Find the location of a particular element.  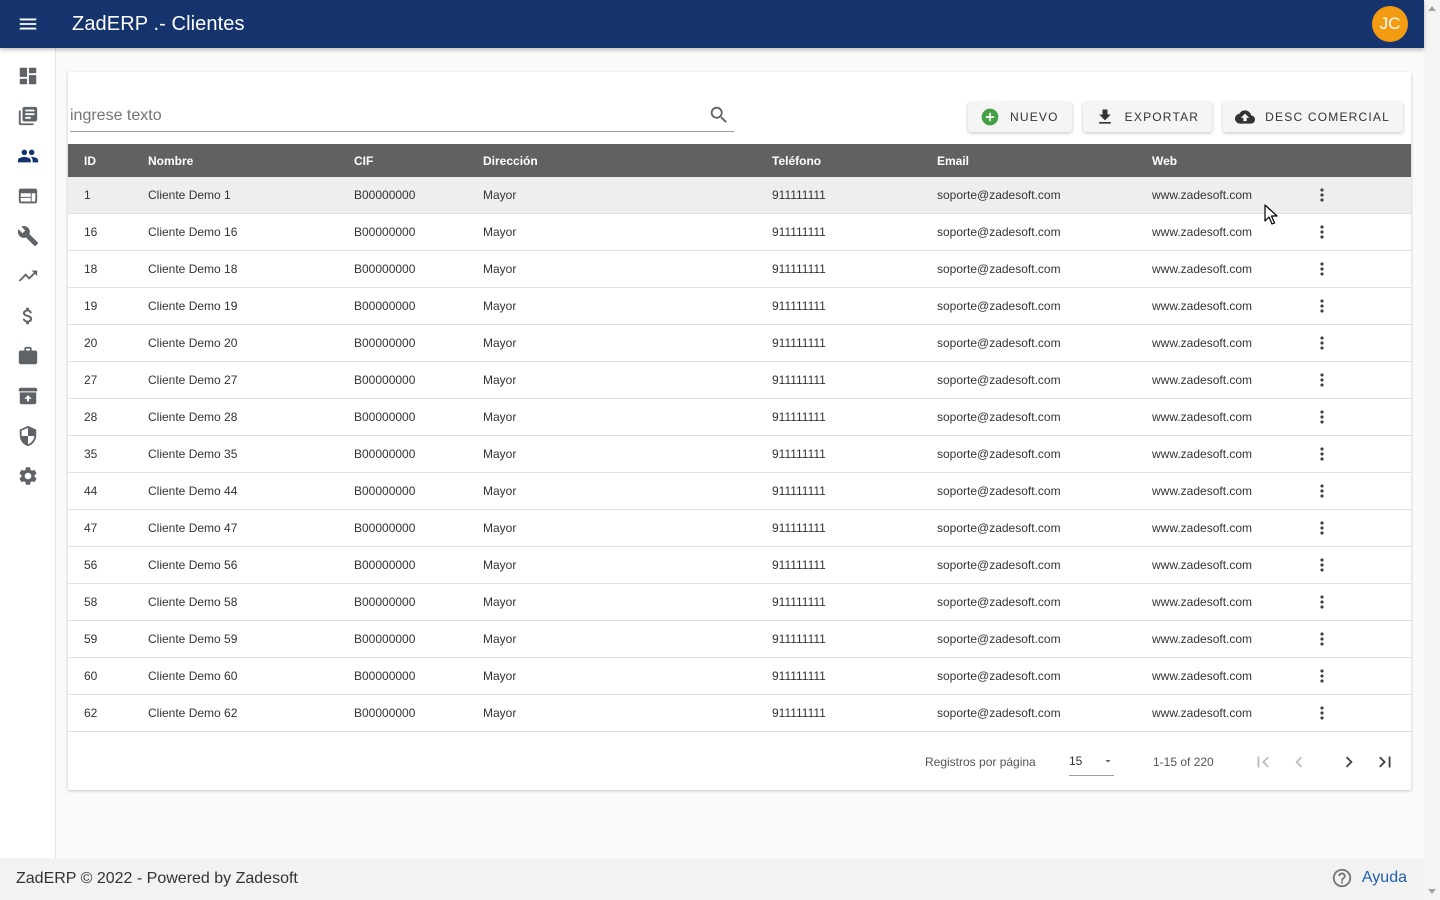

menu-button is located at coordinates (28, 24).